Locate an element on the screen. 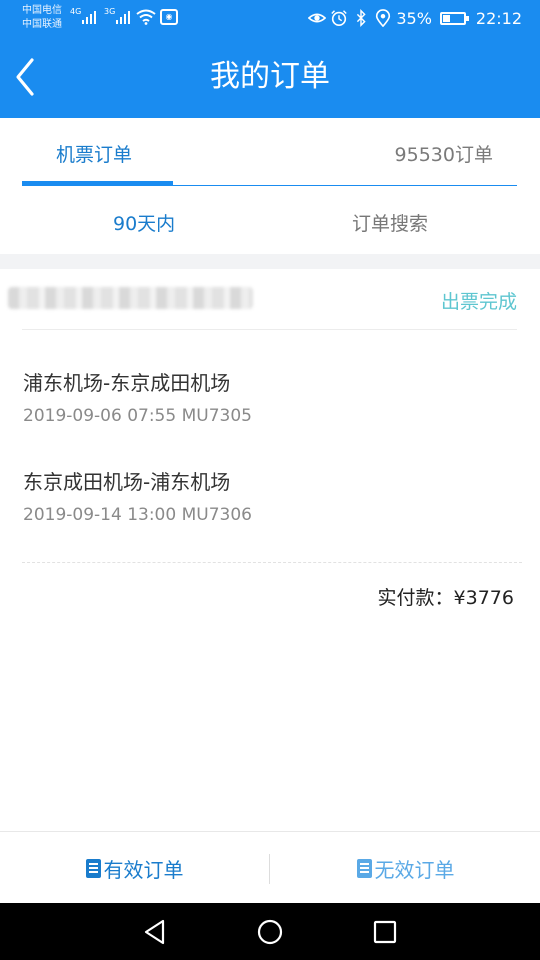 The image size is (540, 960). segment-route: 东京成田机场-浦东机场 is located at coordinates (127, 482).